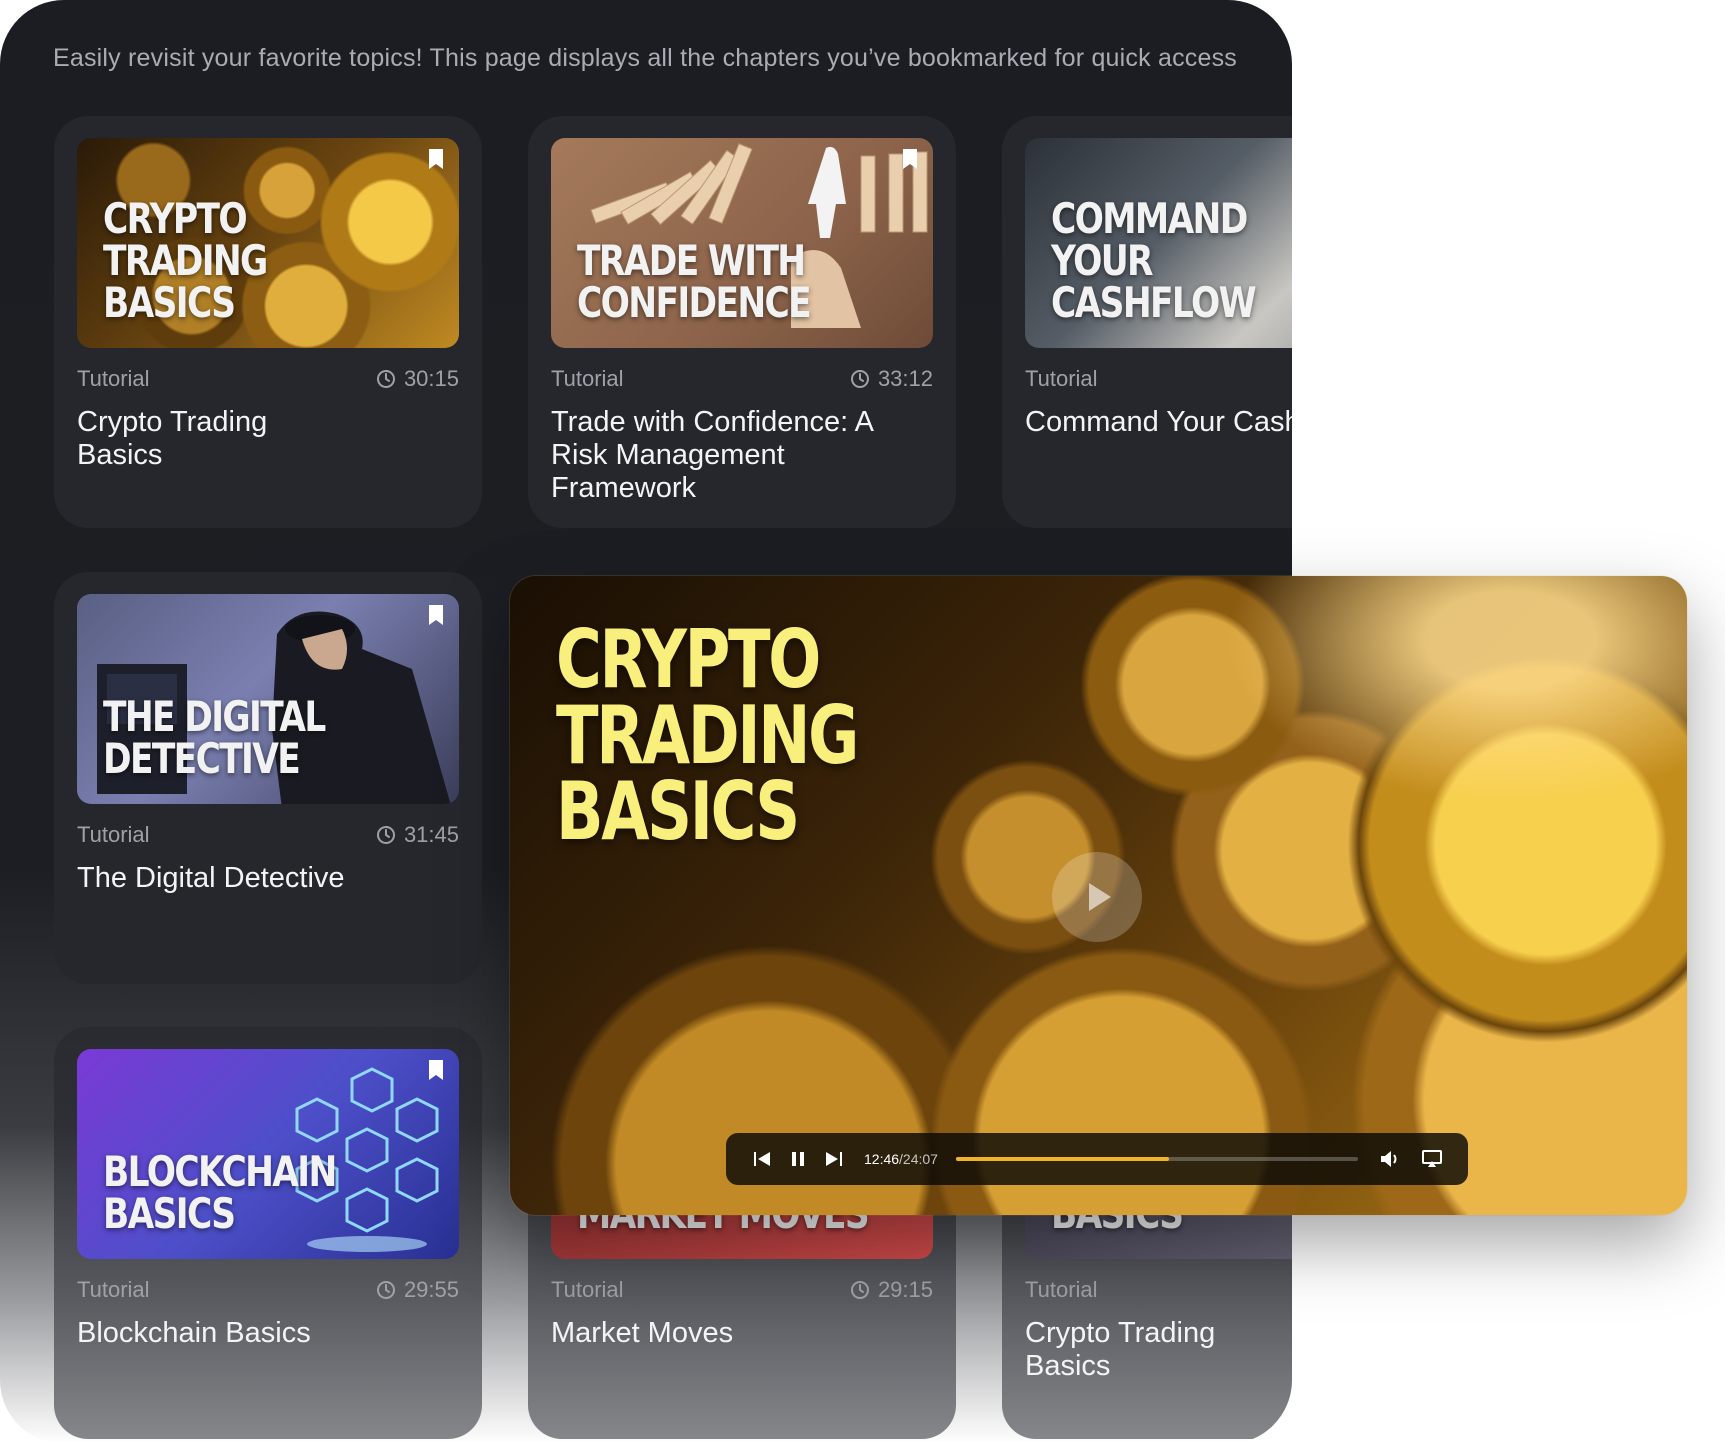  Describe the element at coordinates (905, 378) in the screenshot. I see `duration-text: 33:12` at that location.